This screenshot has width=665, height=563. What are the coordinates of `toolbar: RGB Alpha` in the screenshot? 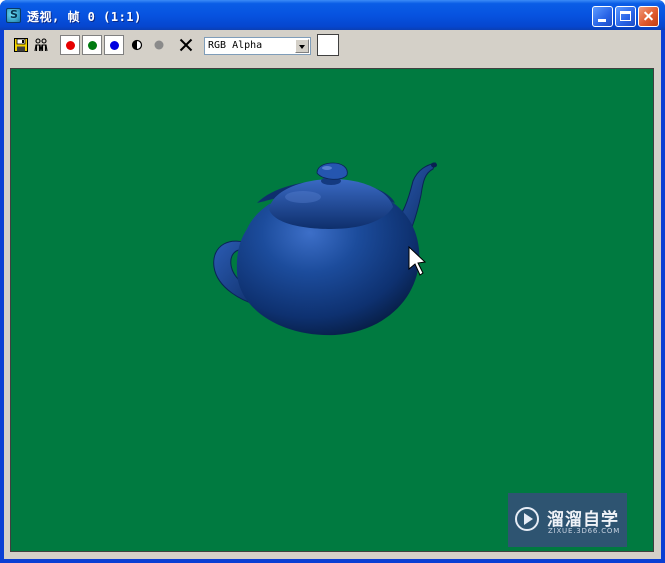 It's located at (332, 45).